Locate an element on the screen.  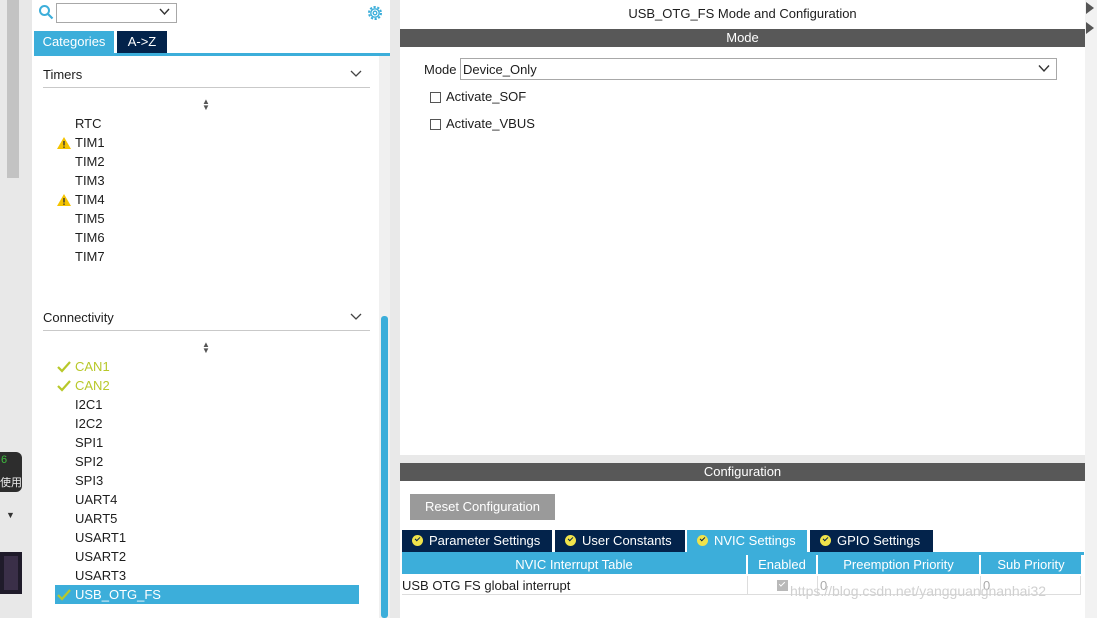
list-item-label: UART4 is located at coordinates (96, 499).